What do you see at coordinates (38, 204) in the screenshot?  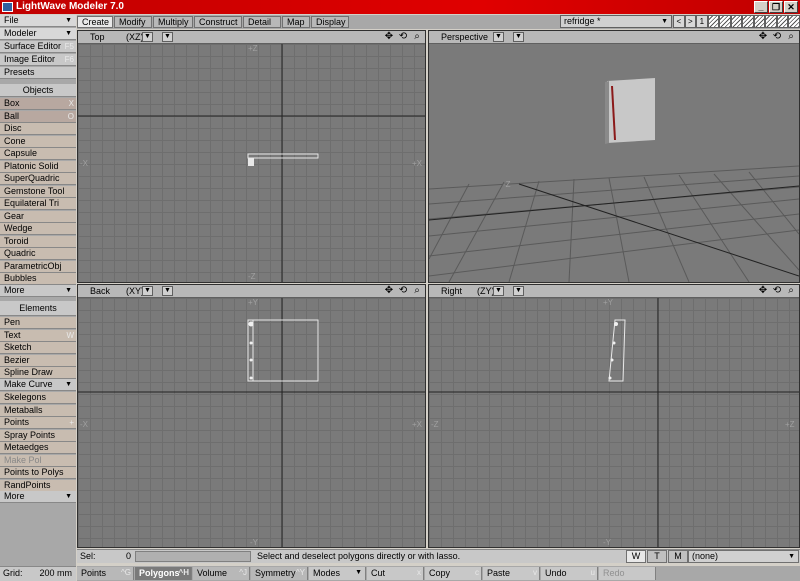 I see `objects-equilateral-tri-button: Equilateral Tri` at bounding box center [38, 204].